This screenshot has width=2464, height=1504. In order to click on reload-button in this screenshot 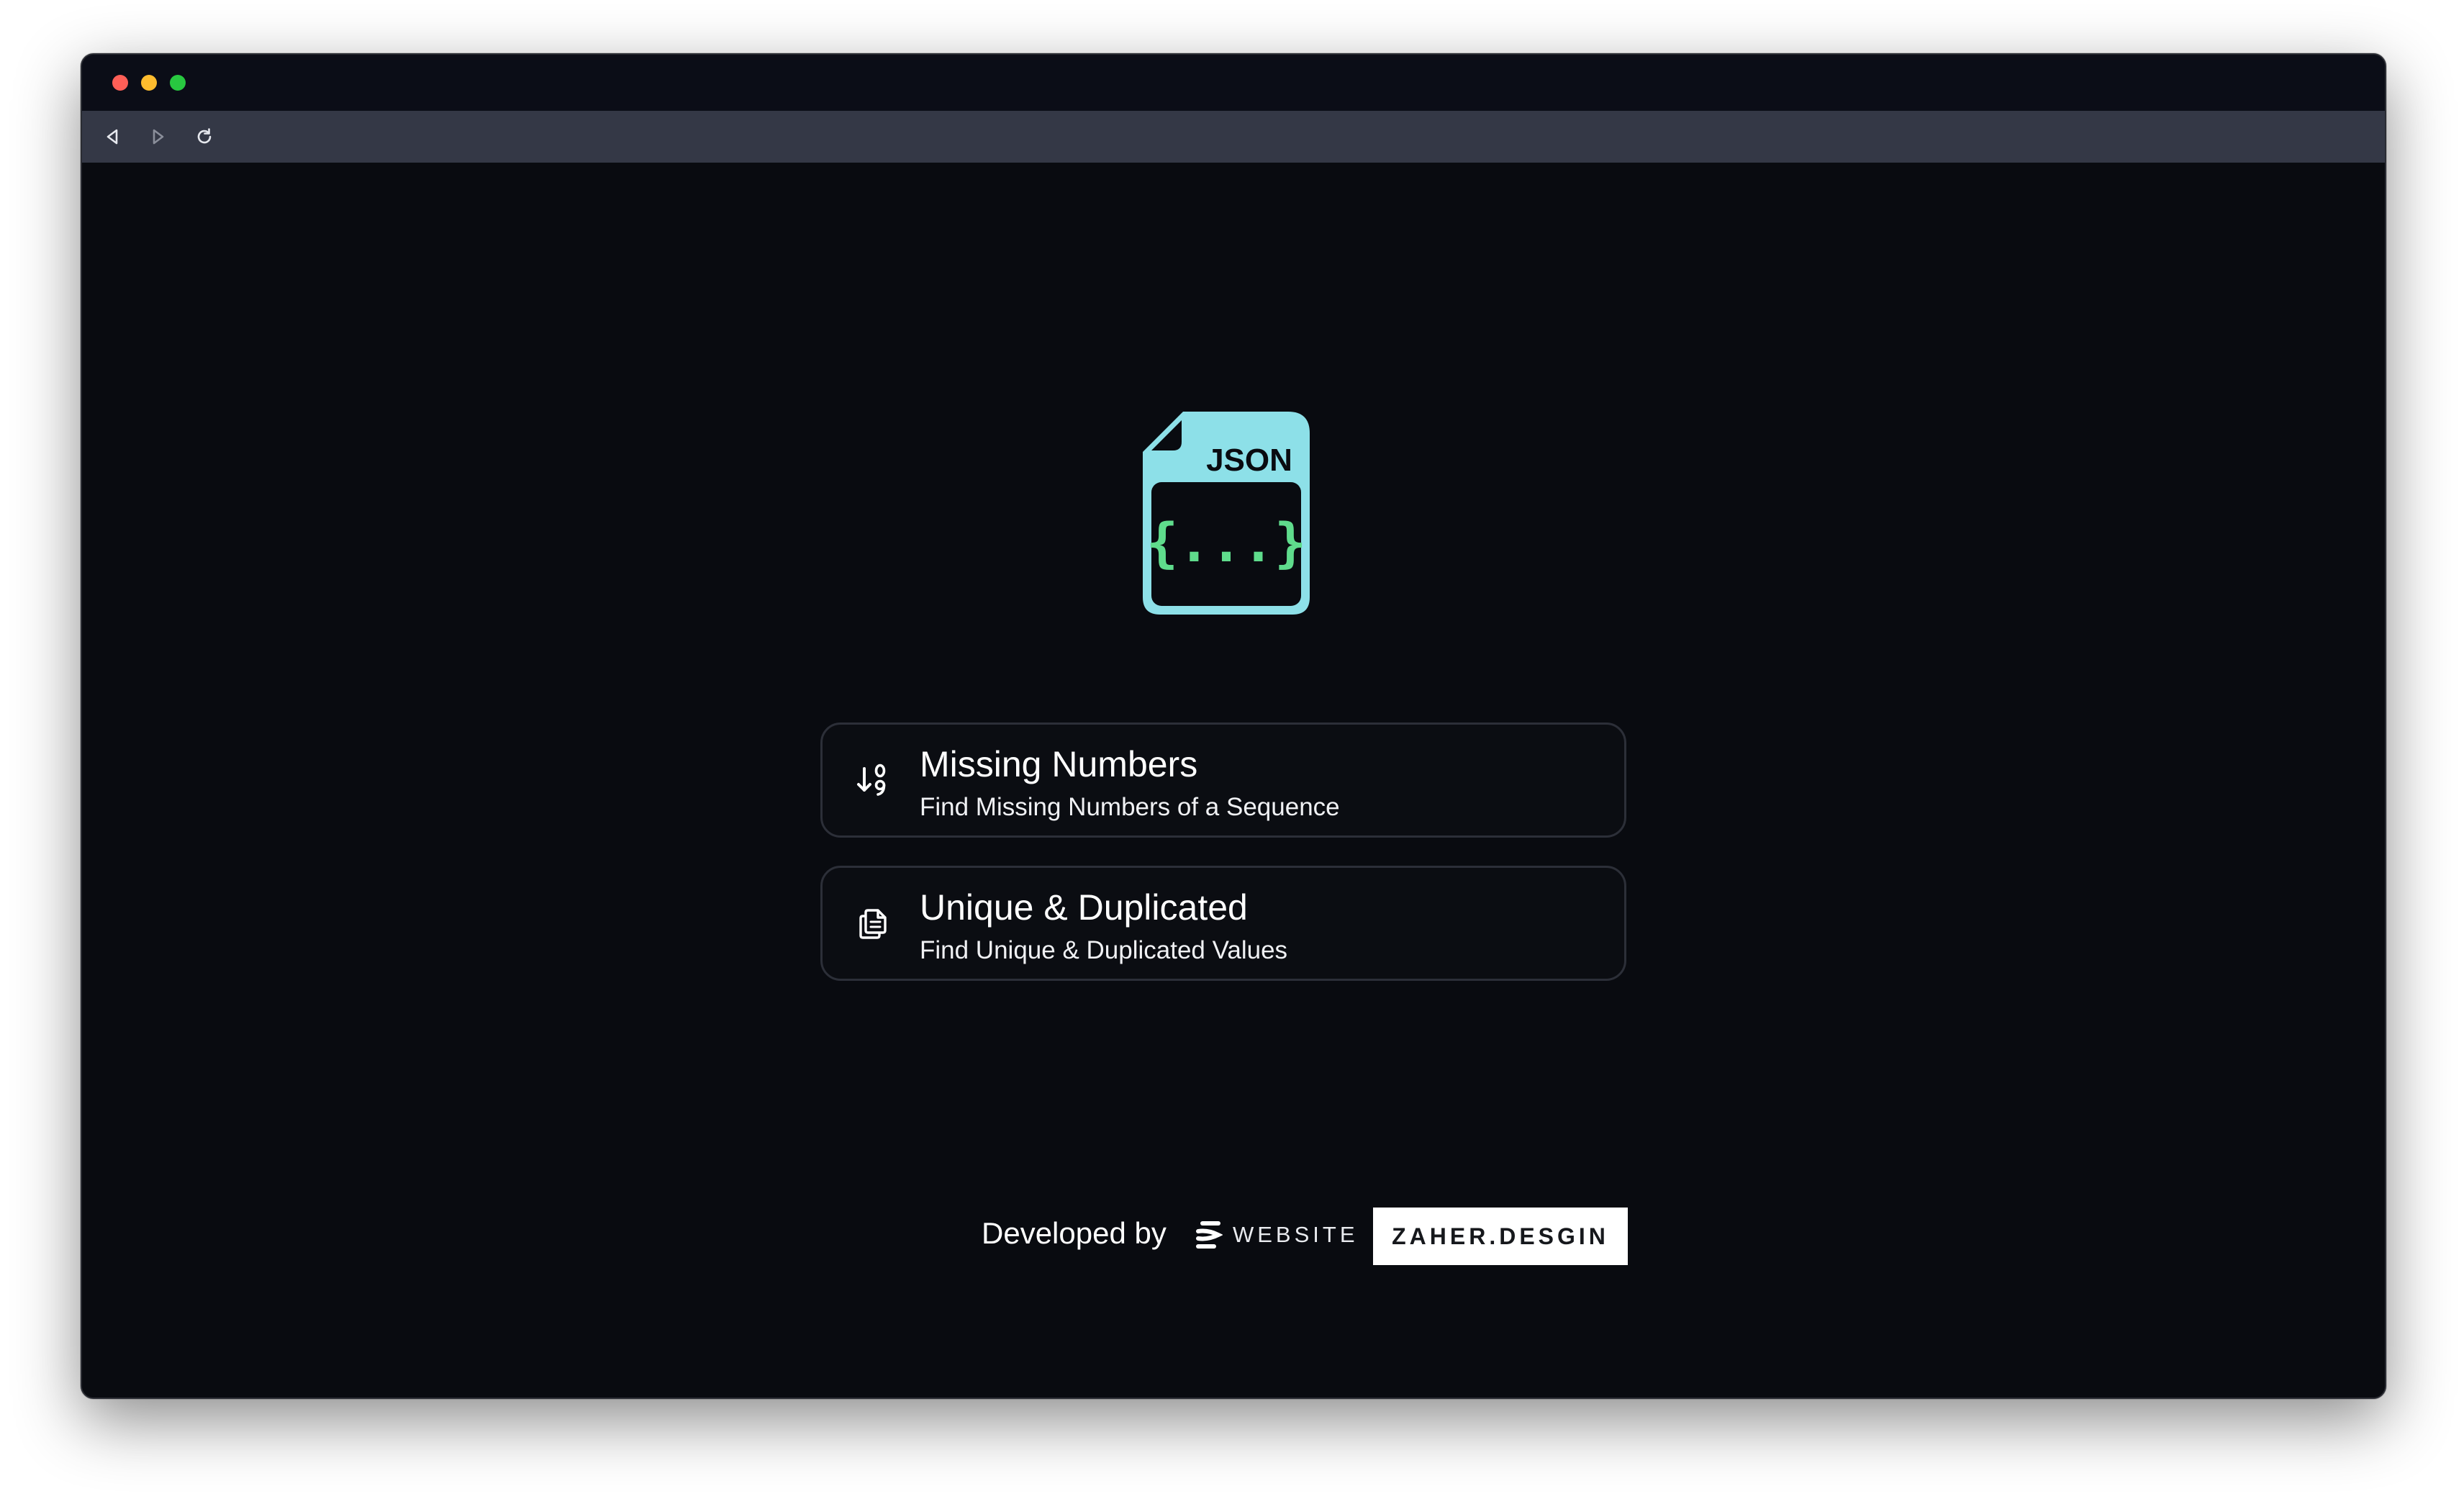, I will do `click(204, 137)`.